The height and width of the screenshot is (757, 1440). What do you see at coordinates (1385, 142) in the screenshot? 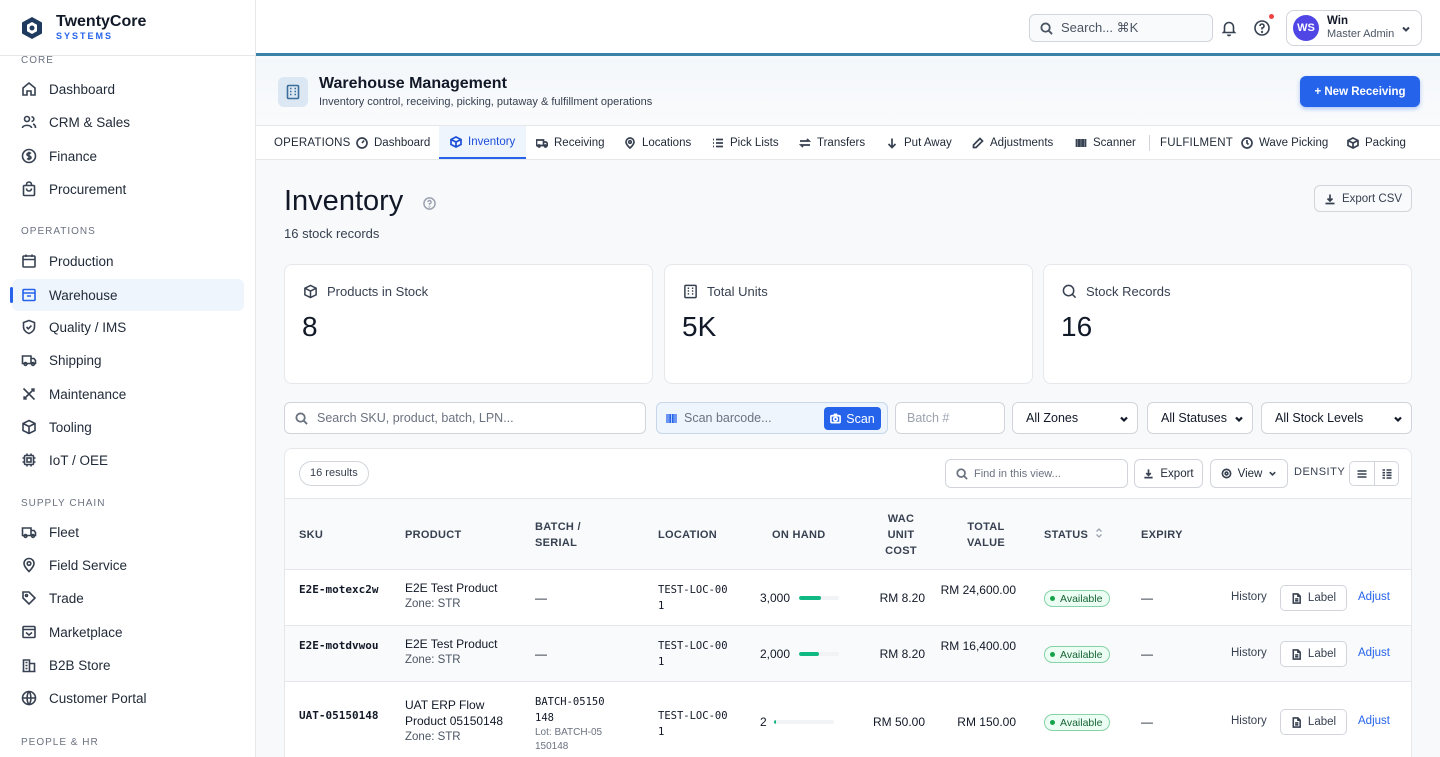
I see `tab-label: Packing` at bounding box center [1385, 142].